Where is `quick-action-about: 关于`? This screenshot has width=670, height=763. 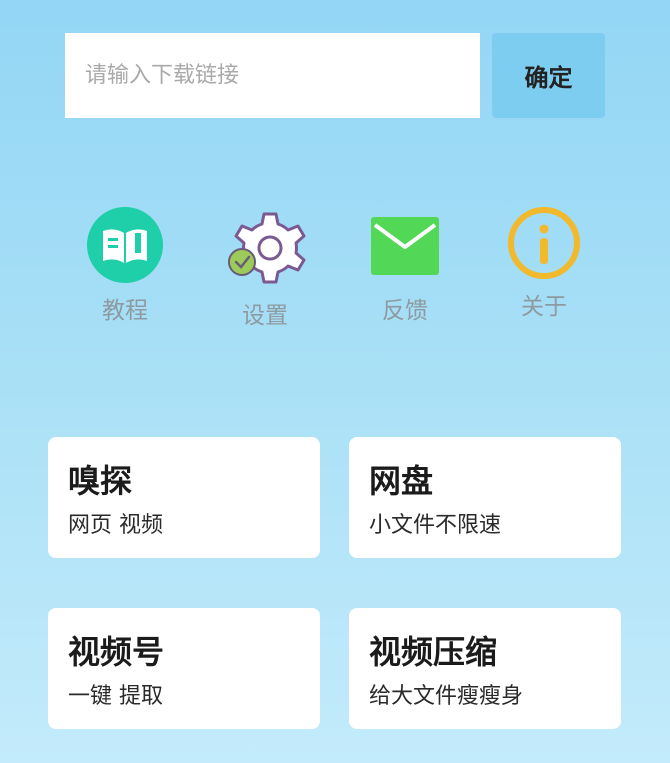
quick-action-about: 关于 is located at coordinates (544, 270).